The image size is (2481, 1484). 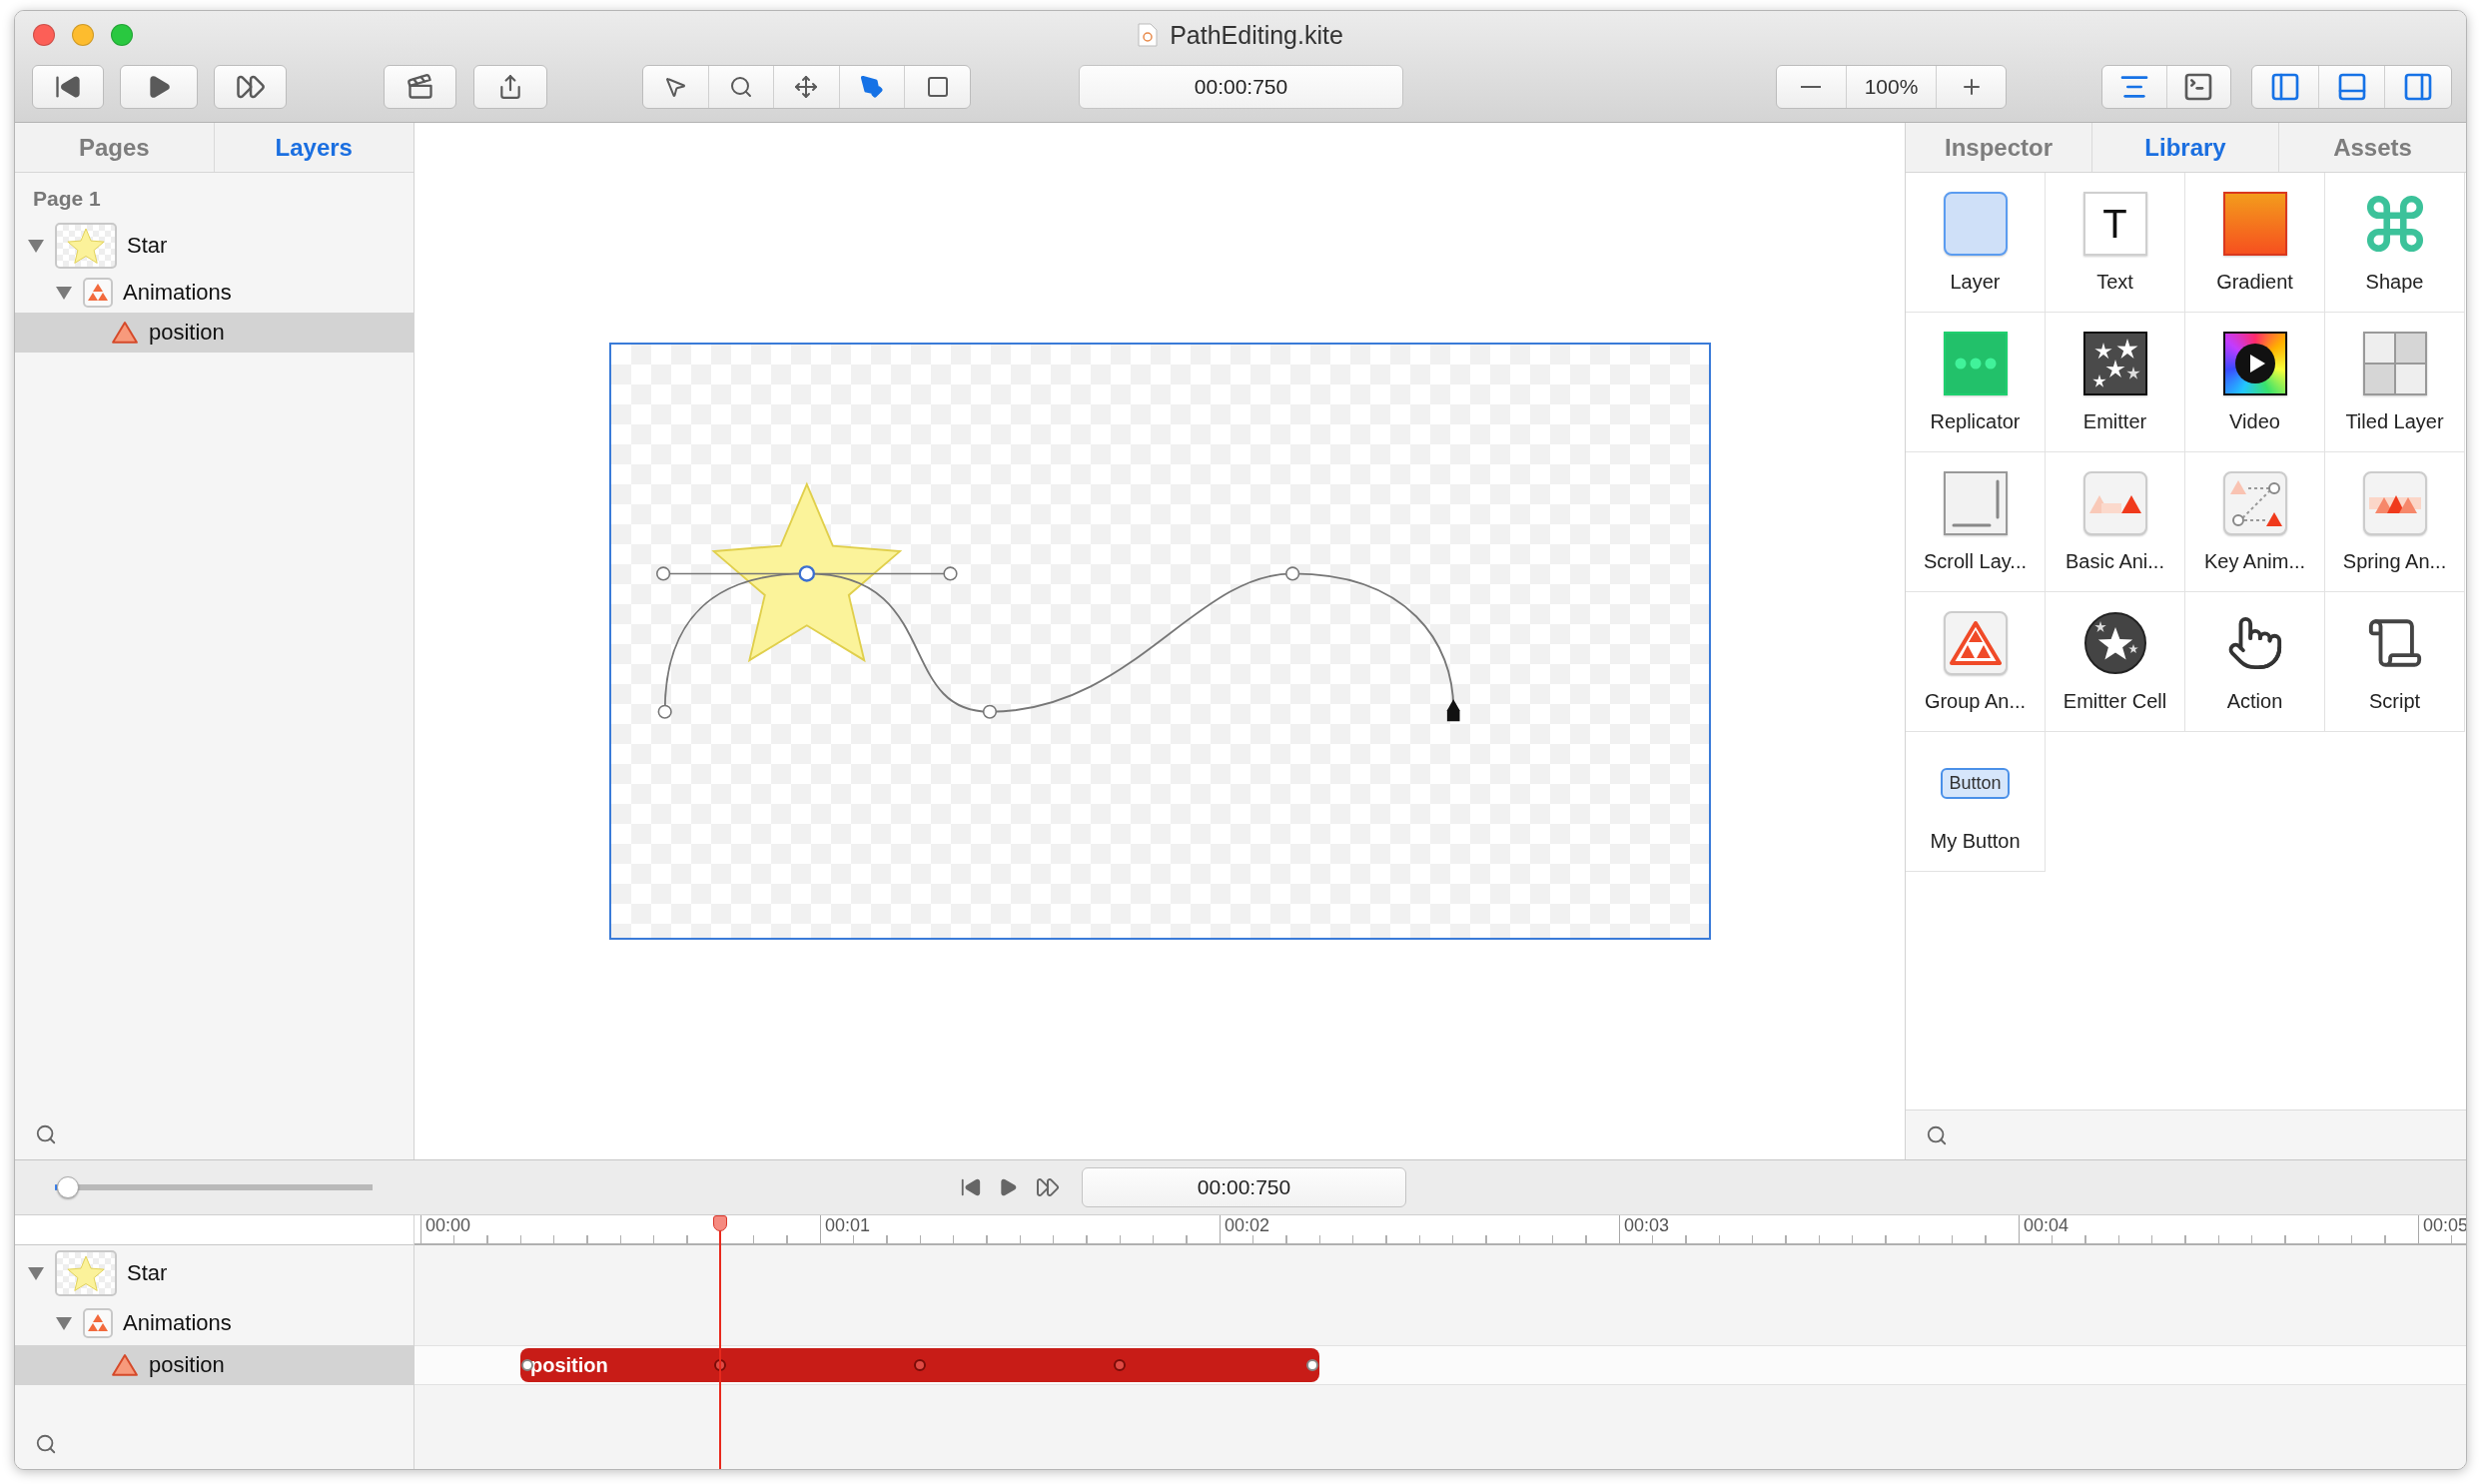 I want to click on selected-path-node, so click(x=806, y=573).